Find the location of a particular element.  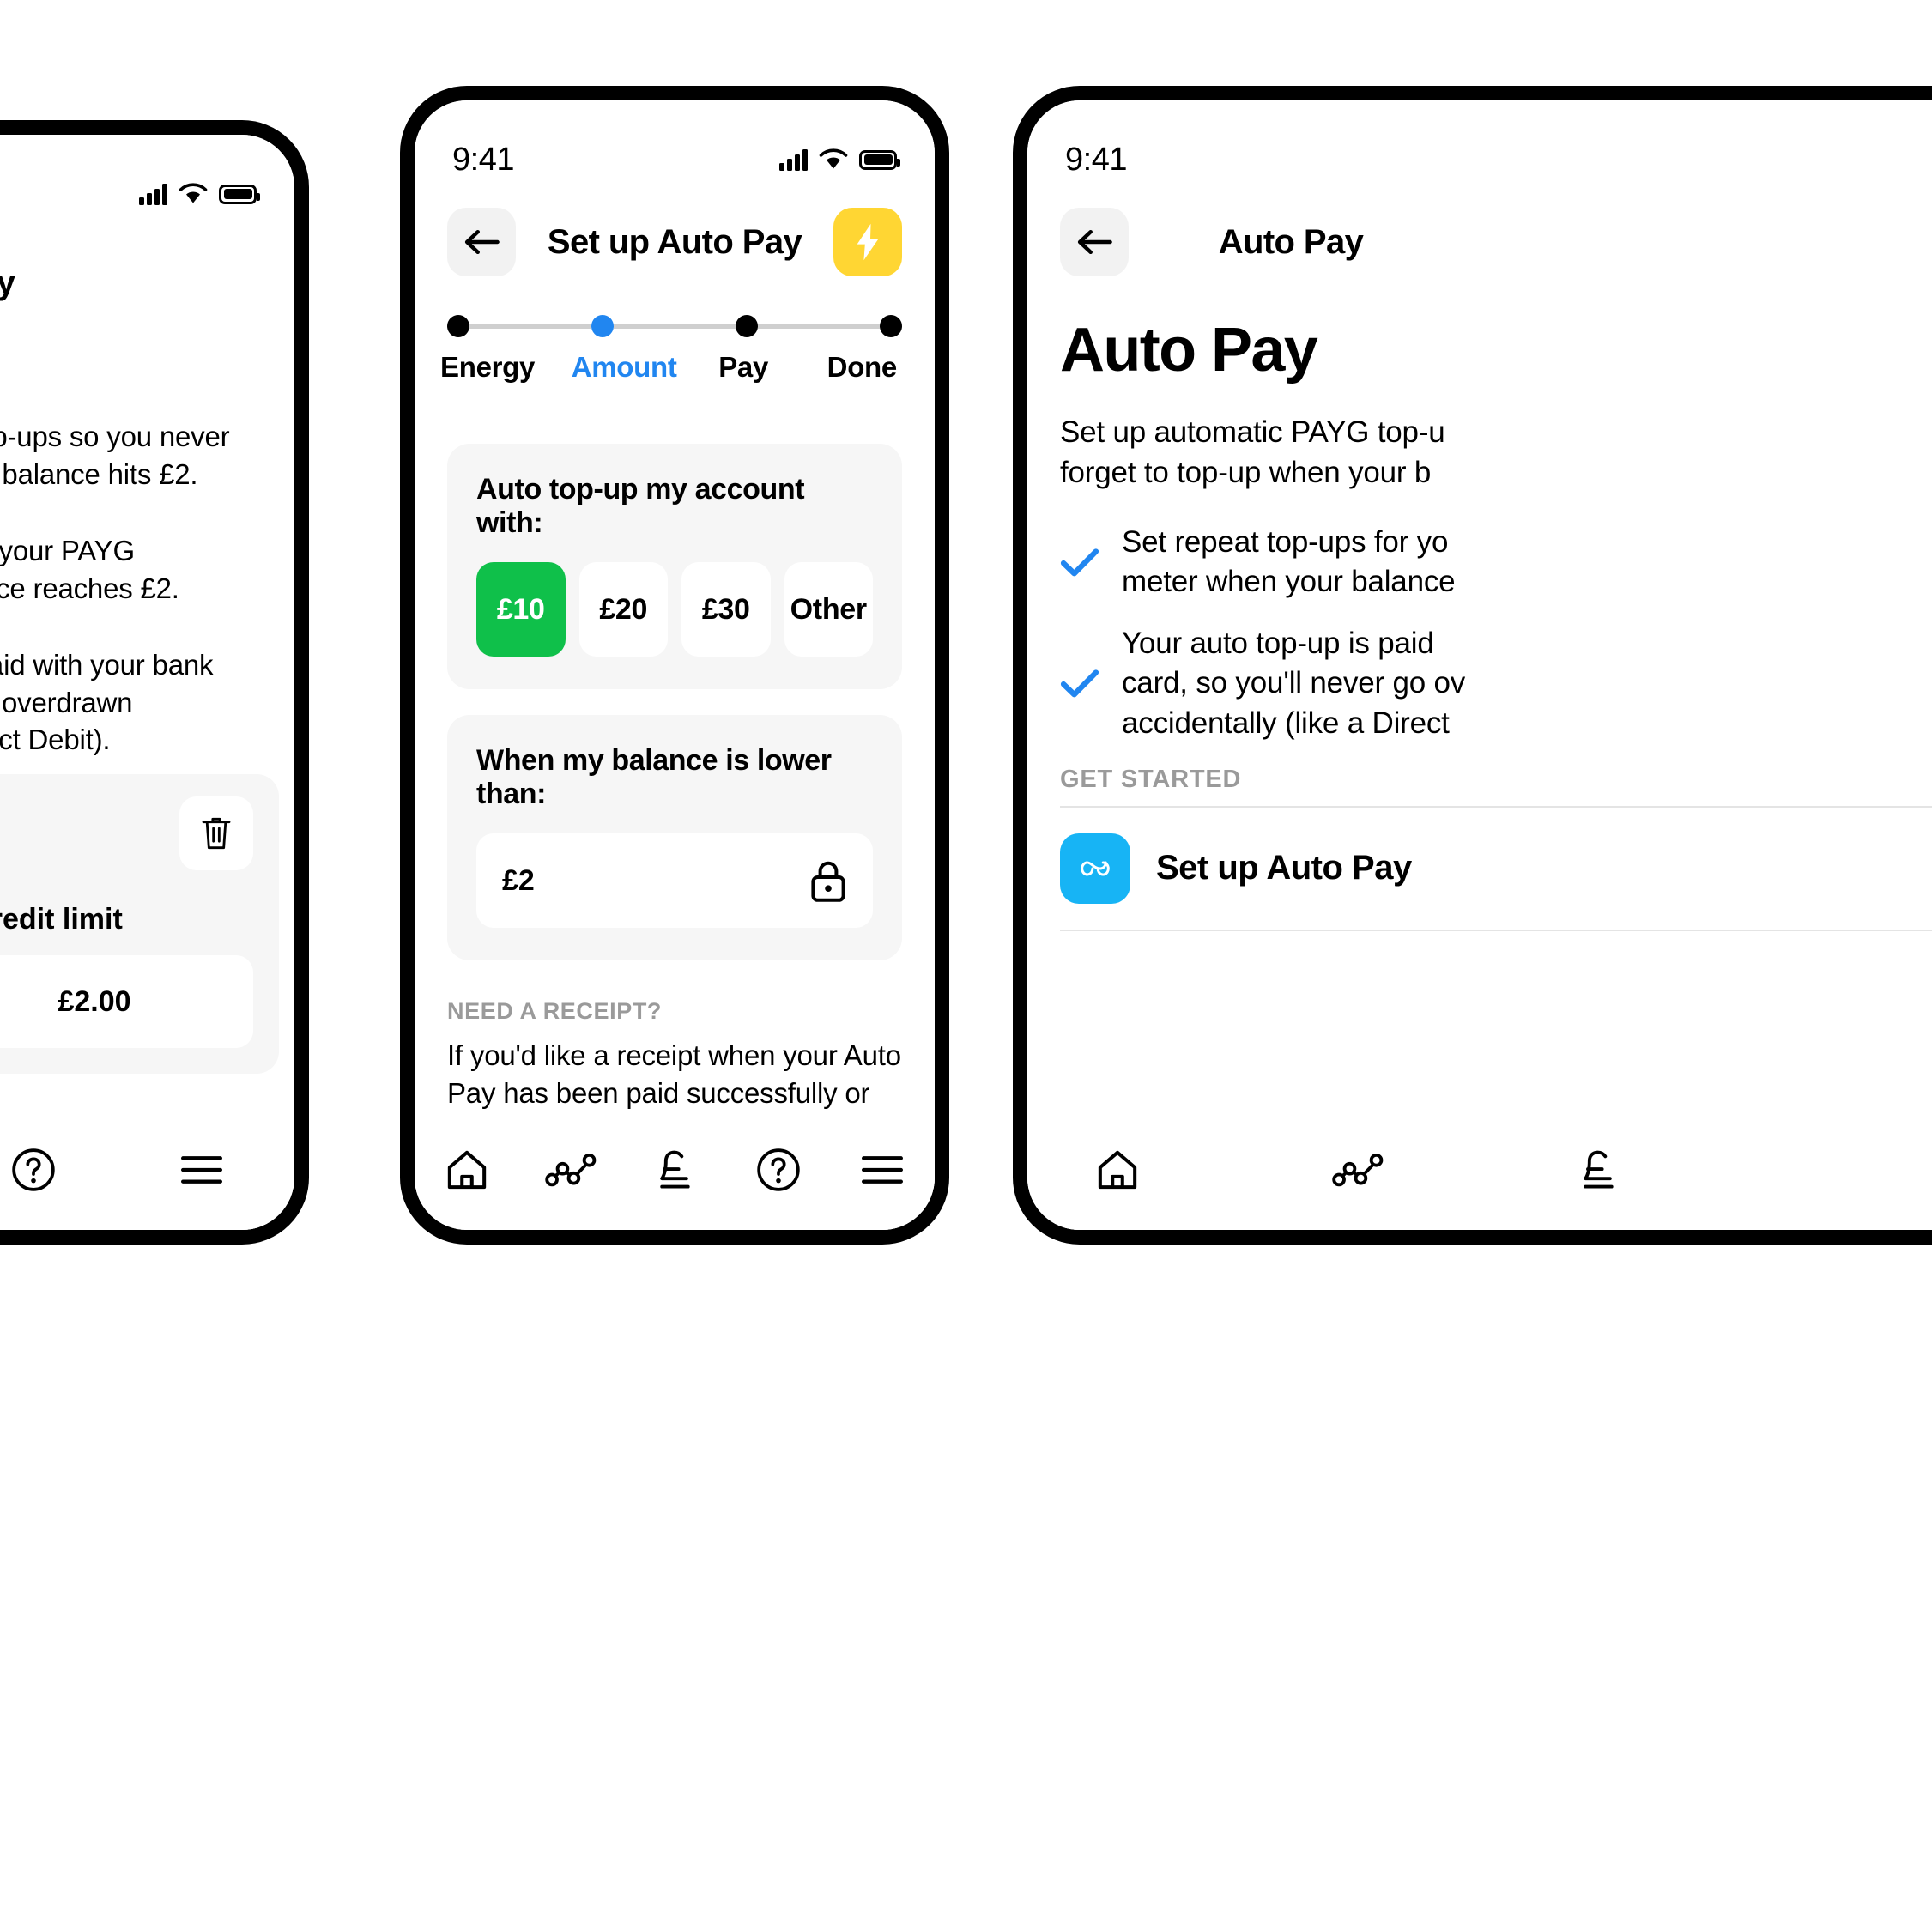

credit-limit-card: Credit limit £2.00 is located at coordinates (139, 924).